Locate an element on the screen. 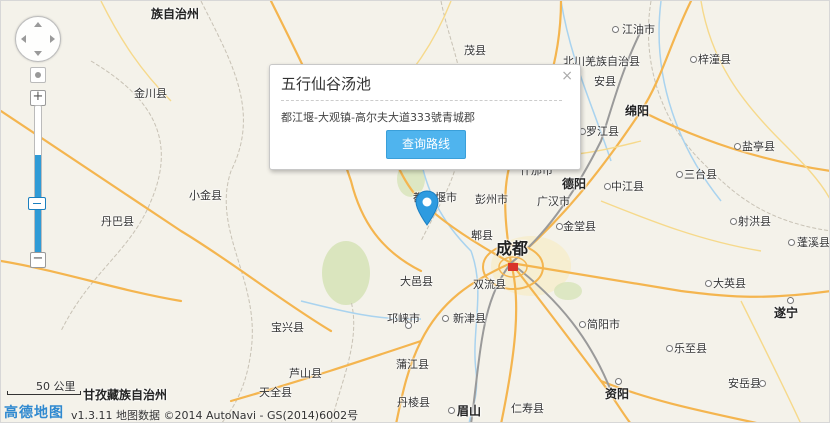 The height and width of the screenshot is (423, 830). zoom-slider-track is located at coordinates (38, 180).